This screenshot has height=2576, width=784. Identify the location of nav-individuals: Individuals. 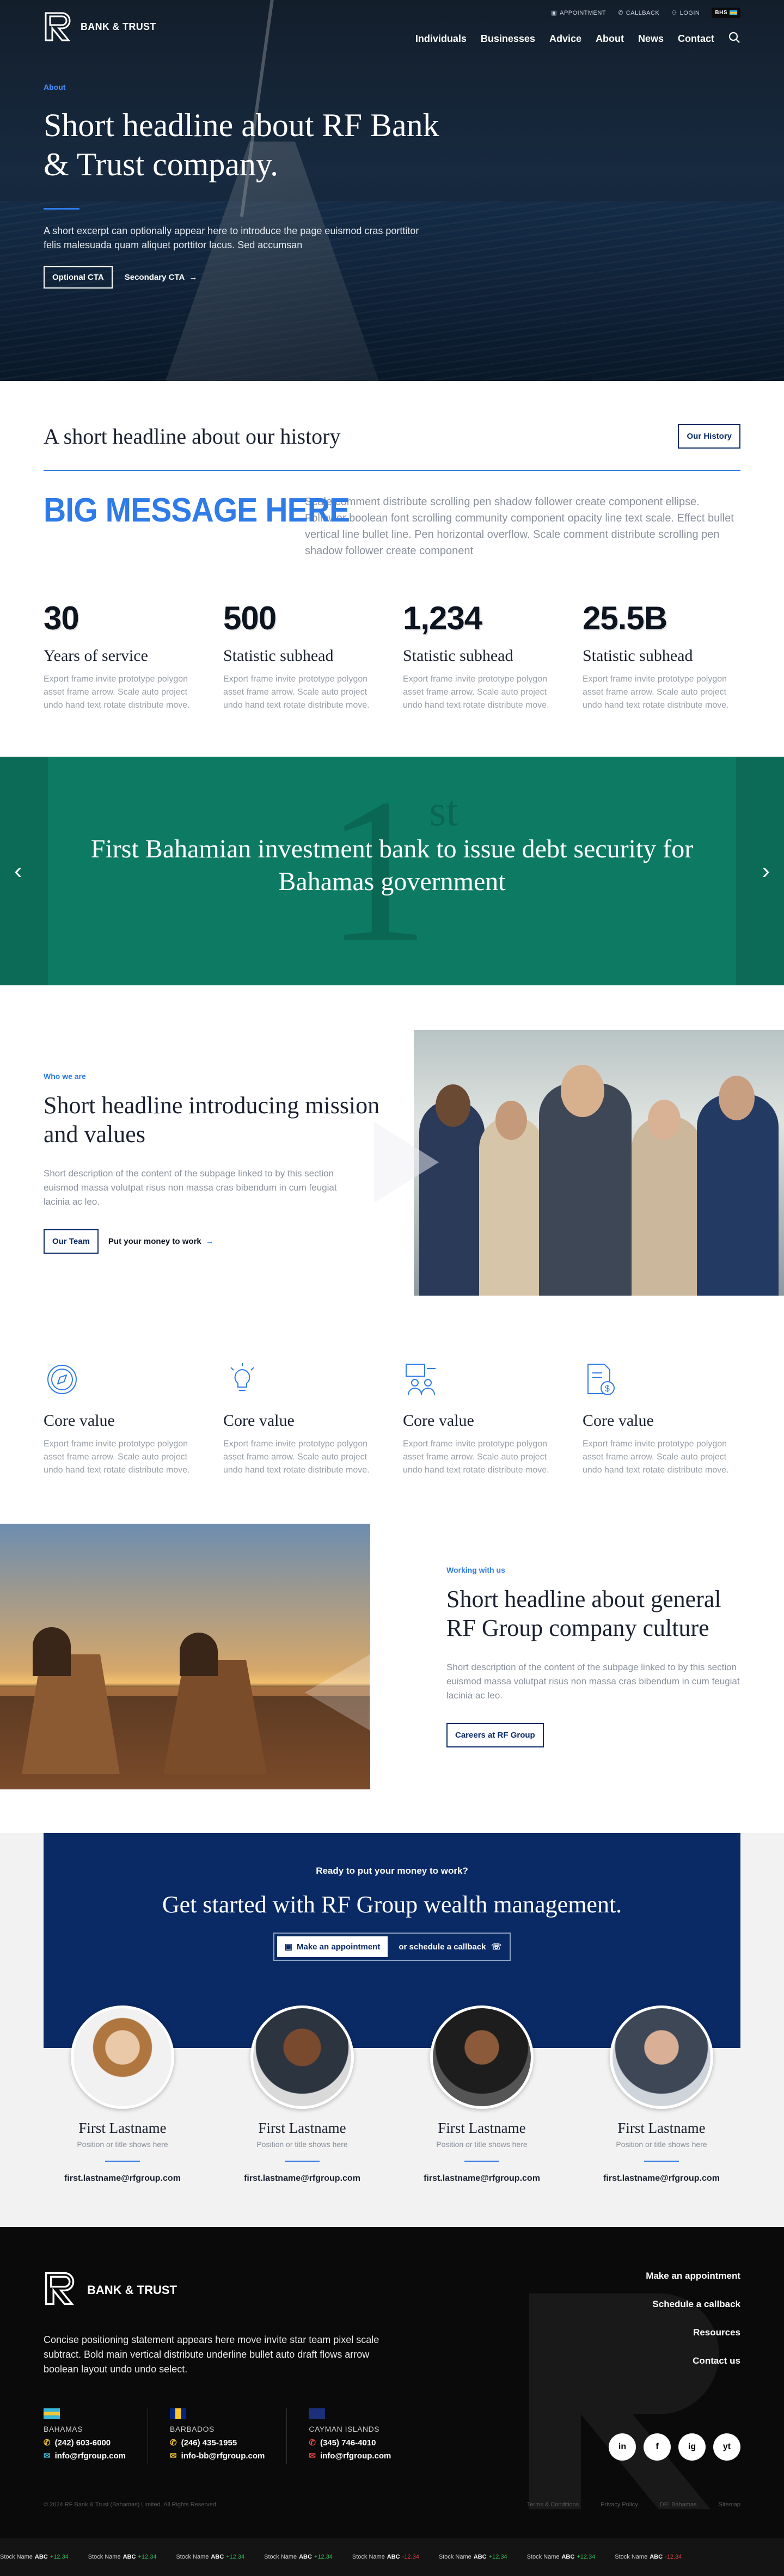
(441, 39).